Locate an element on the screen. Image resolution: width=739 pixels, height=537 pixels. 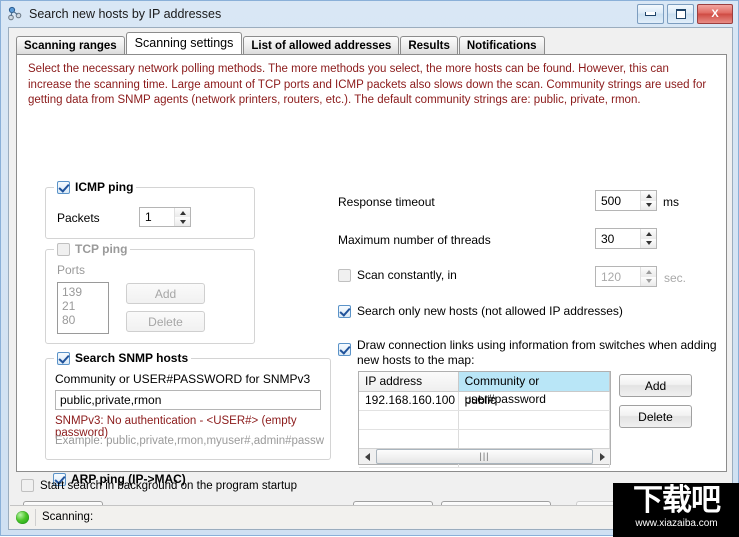
icmp-ping-label: ICMP ping is located at coordinates (104, 187).